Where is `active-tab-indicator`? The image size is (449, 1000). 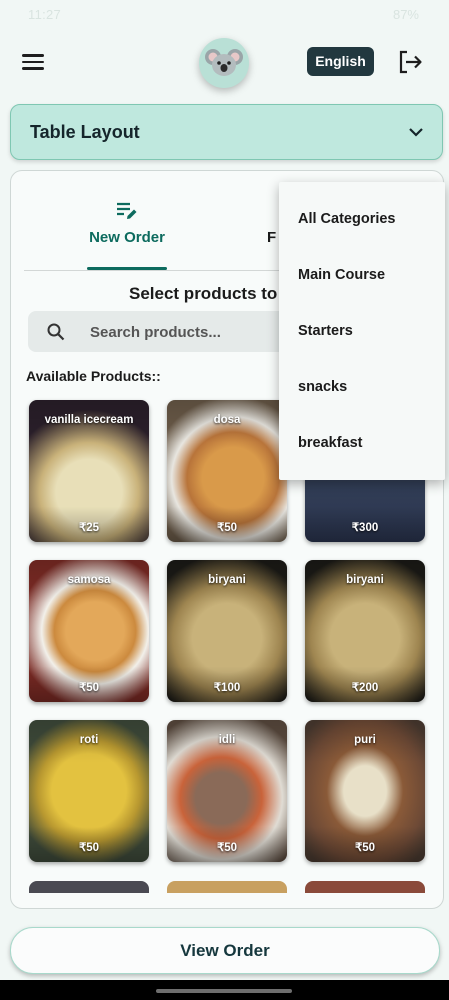 active-tab-indicator is located at coordinates (127, 268).